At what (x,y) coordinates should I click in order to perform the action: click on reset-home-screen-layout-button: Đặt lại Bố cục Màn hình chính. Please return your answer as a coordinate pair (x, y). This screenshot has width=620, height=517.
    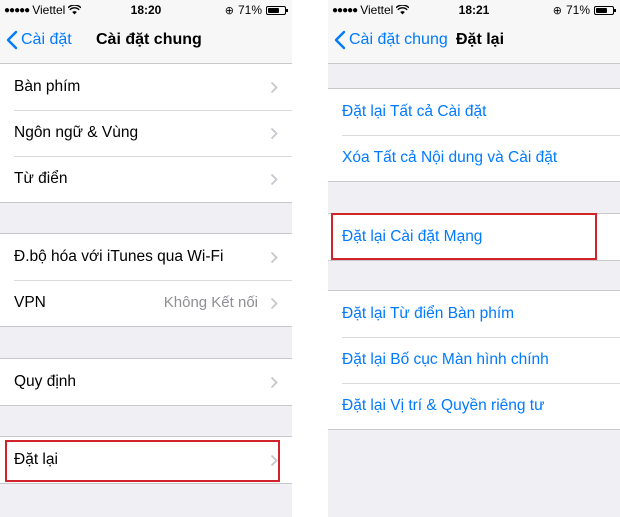
    Looking at the image, I should click on (474, 360).